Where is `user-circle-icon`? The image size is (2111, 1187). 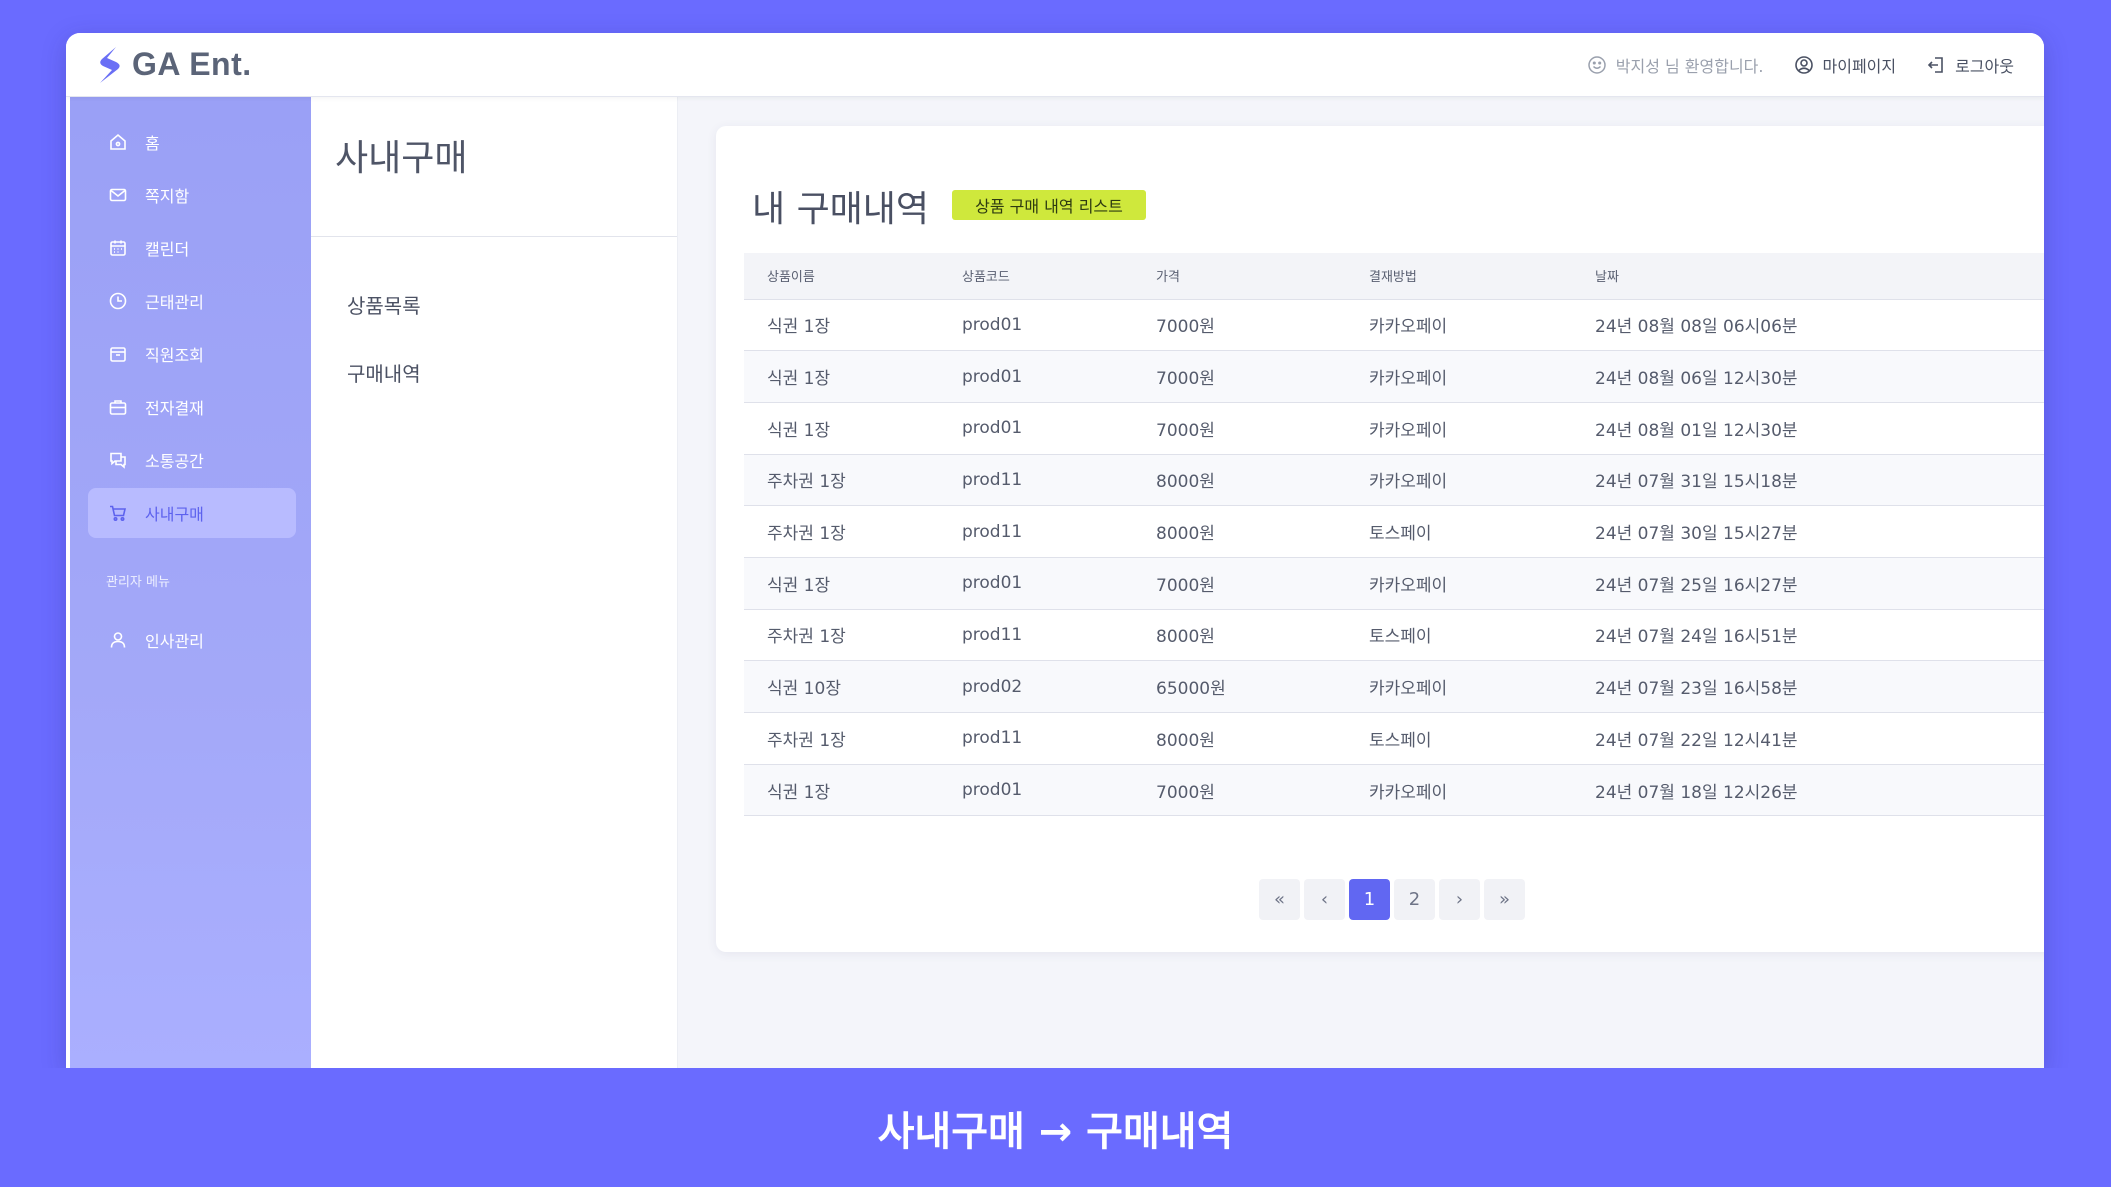
user-circle-icon is located at coordinates (1803, 64).